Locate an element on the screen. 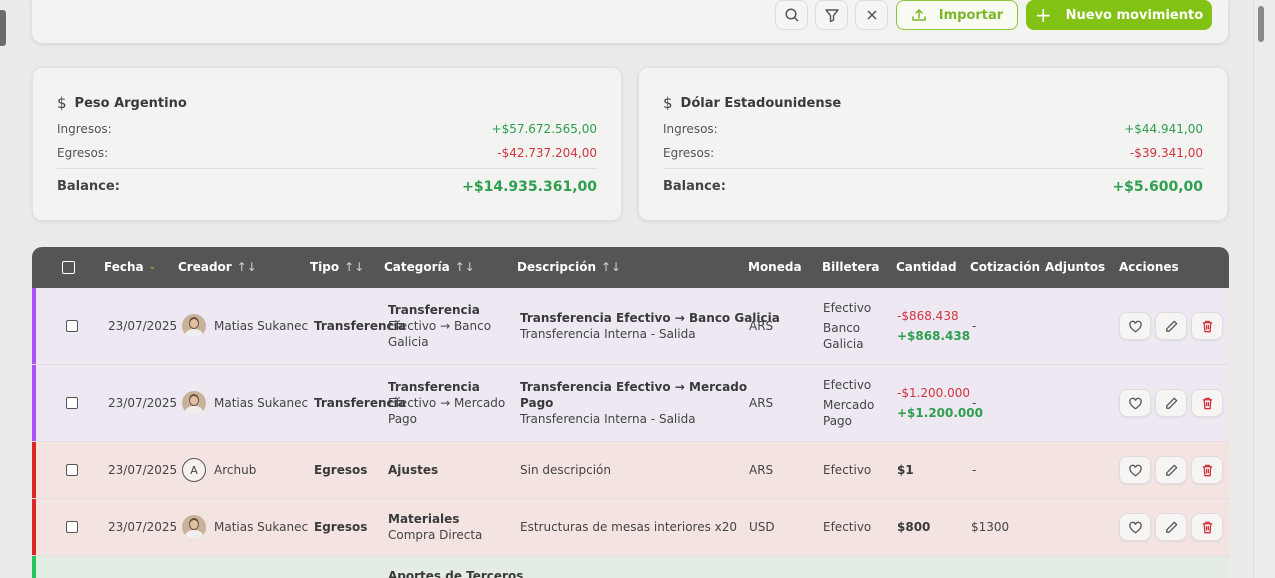  column-label: Moneda is located at coordinates (775, 267).